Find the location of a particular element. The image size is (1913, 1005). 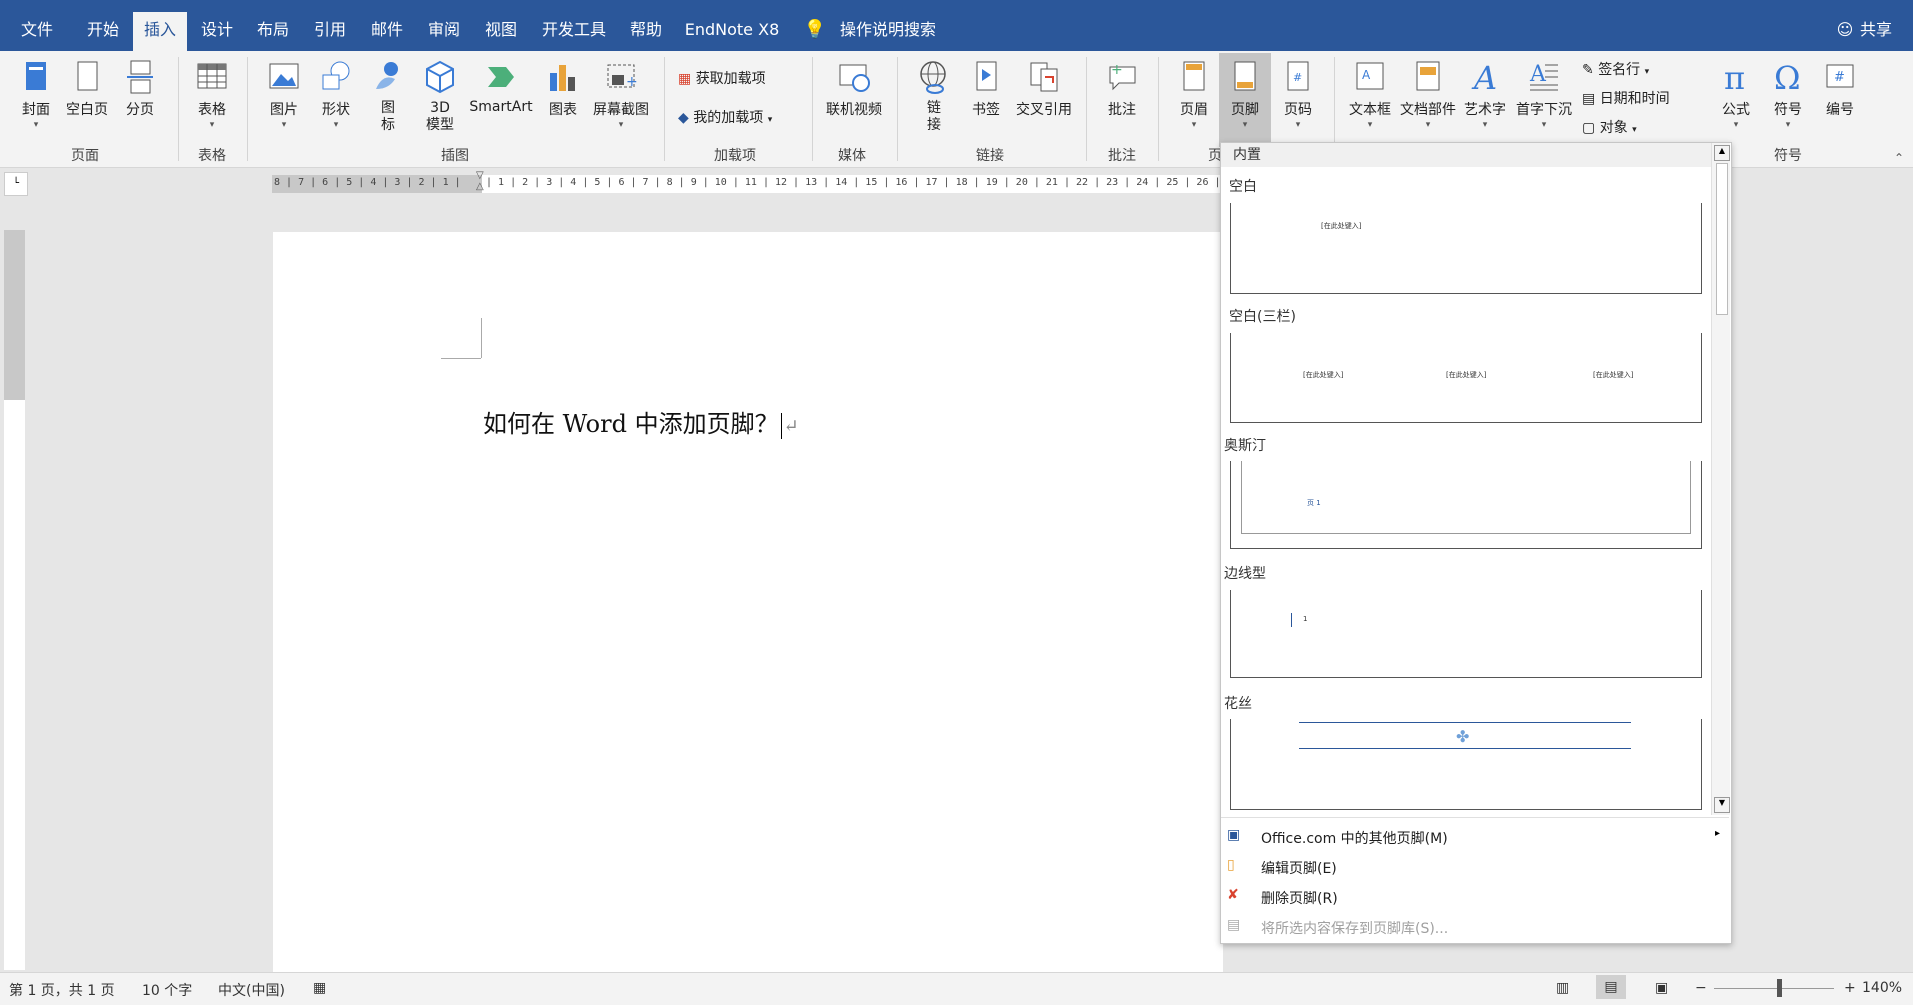

page-number-button: # 页码 ▾ is located at coordinates (1298, 94).